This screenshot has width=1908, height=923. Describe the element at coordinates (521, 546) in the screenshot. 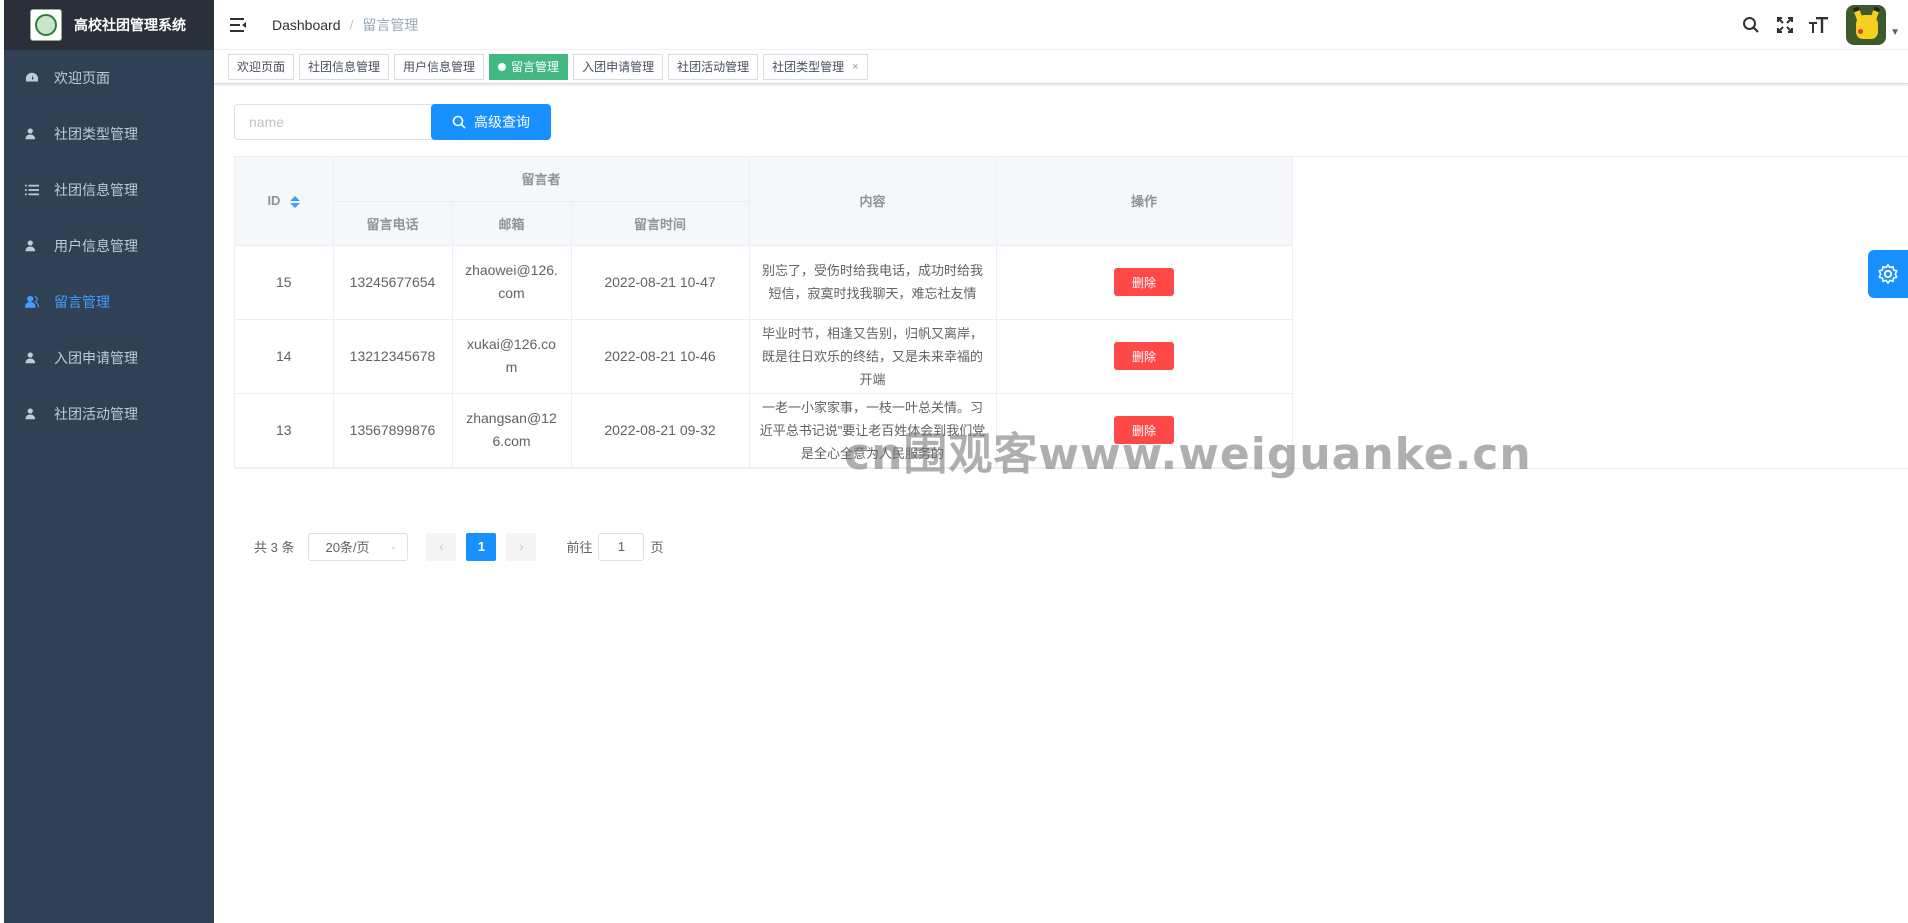

I see `next-page-button: ›` at that location.